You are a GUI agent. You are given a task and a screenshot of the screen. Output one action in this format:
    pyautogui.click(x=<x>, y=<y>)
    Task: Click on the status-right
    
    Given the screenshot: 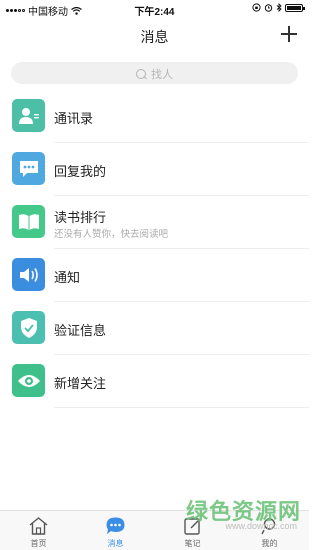 What is the action you would take?
    pyautogui.click(x=278, y=7)
    